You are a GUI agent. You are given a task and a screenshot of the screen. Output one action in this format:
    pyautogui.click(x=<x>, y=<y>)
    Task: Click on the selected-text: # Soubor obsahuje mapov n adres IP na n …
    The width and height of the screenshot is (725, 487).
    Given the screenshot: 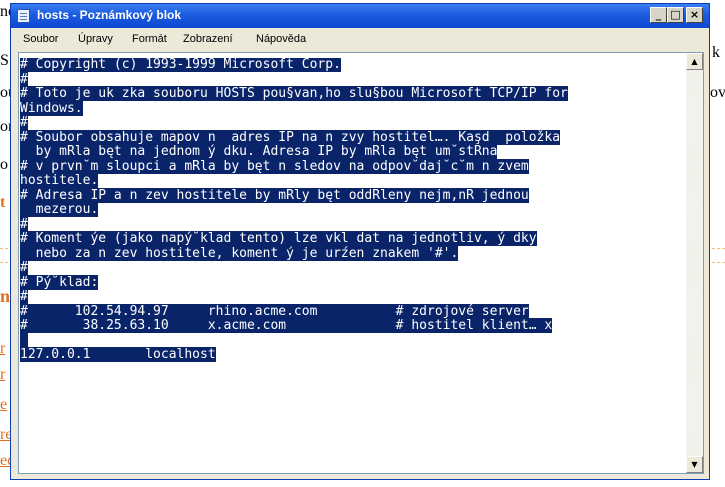 What is the action you would take?
    pyautogui.click(x=290, y=137)
    